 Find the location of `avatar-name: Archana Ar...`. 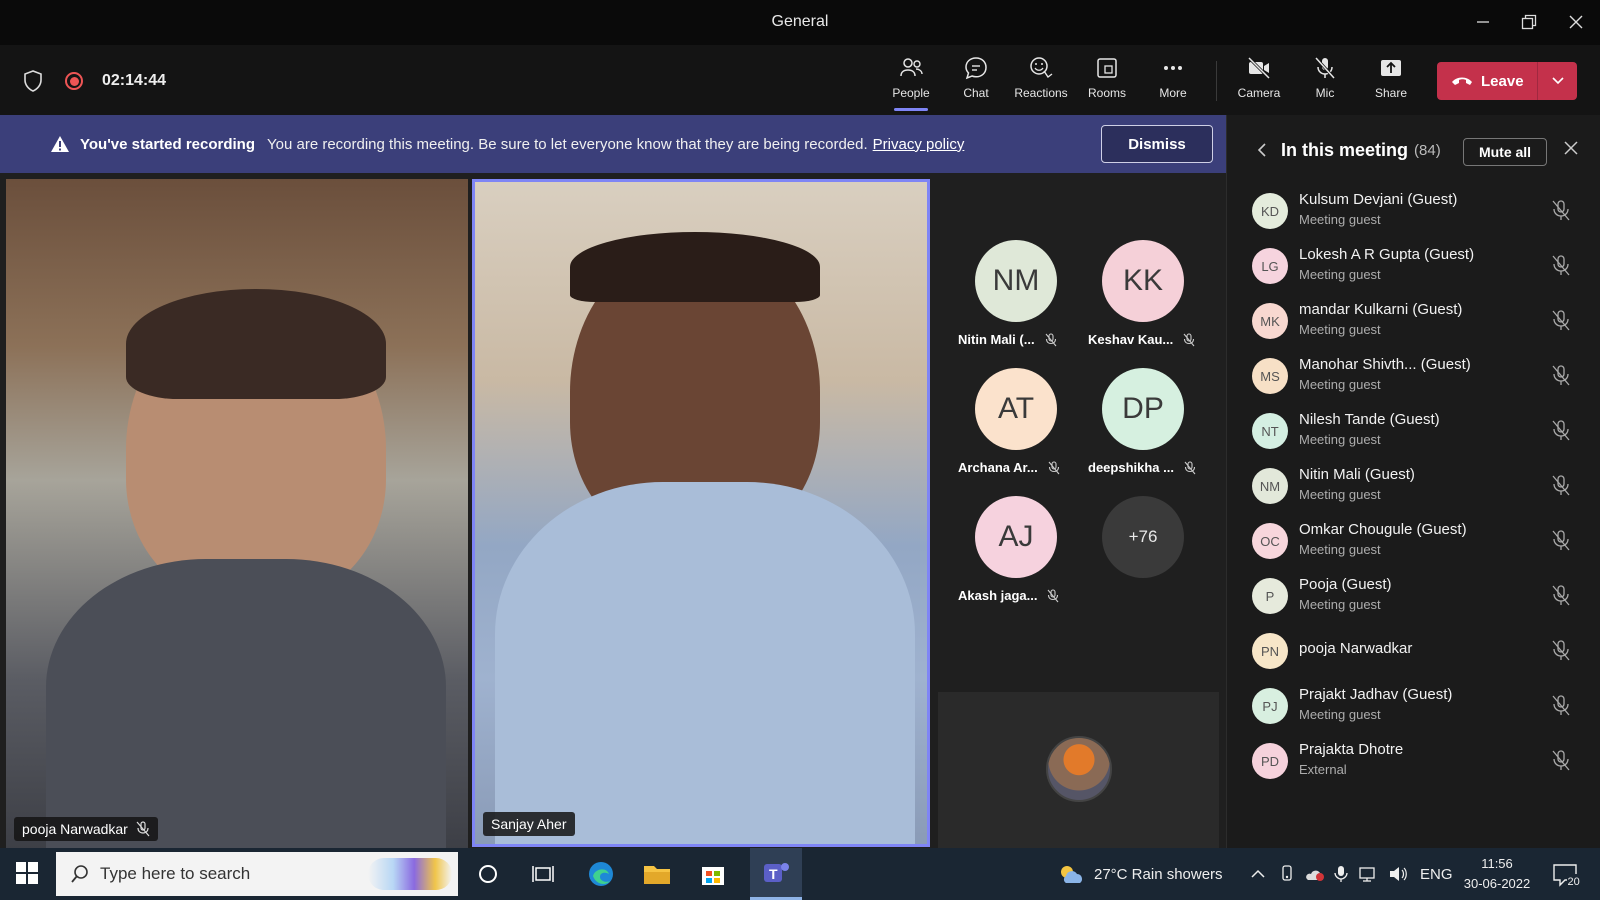

avatar-name: Archana Ar... is located at coordinates (998, 467).